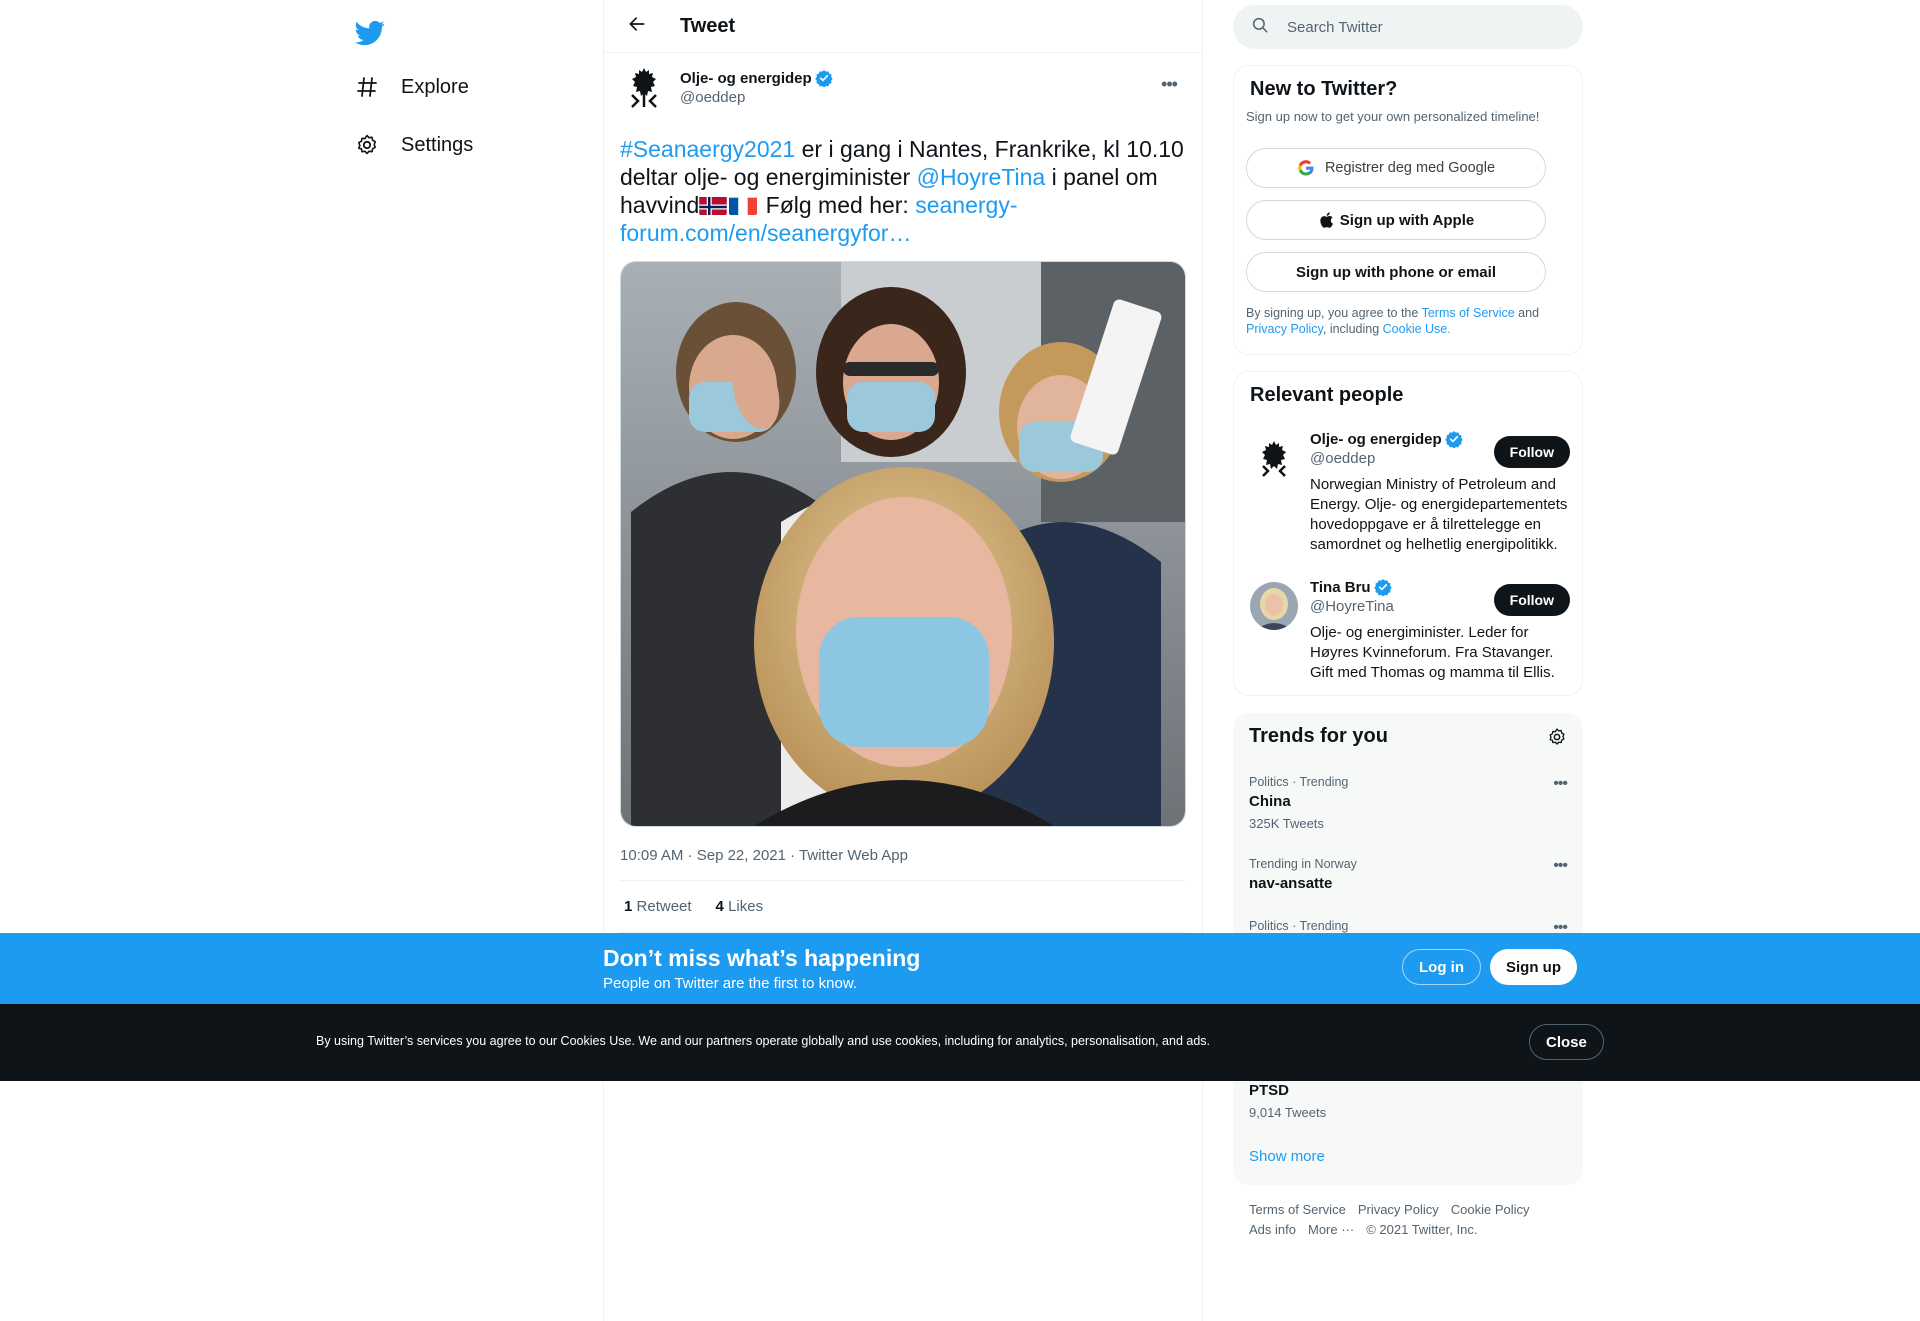 This screenshot has width=1920, height=1321. What do you see at coordinates (903, 907) in the screenshot?
I see `tweet-stats: 1 Retweet 4 Likes` at bounding box center [903, 907].